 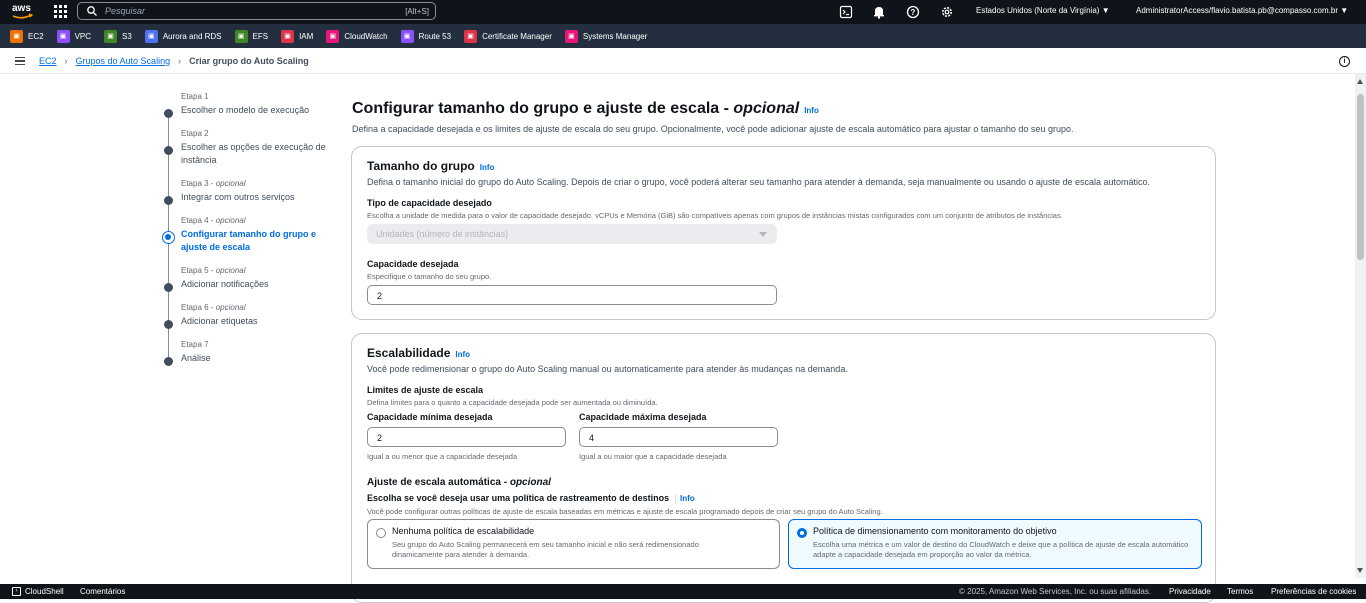 What do you see at coordinates (572, 234) in the screenshot?
I see `capacity-type-select: Unidades (número de instâncias)` at bounding box center [572, 234].